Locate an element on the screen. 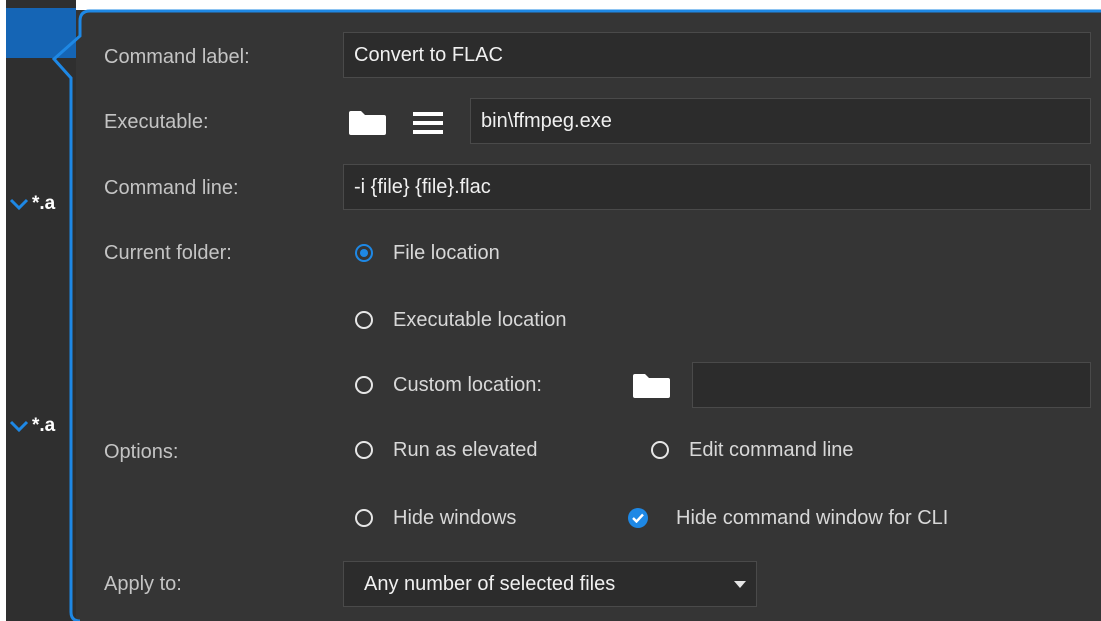  selected-list-item is located at coordinates (41, 33).